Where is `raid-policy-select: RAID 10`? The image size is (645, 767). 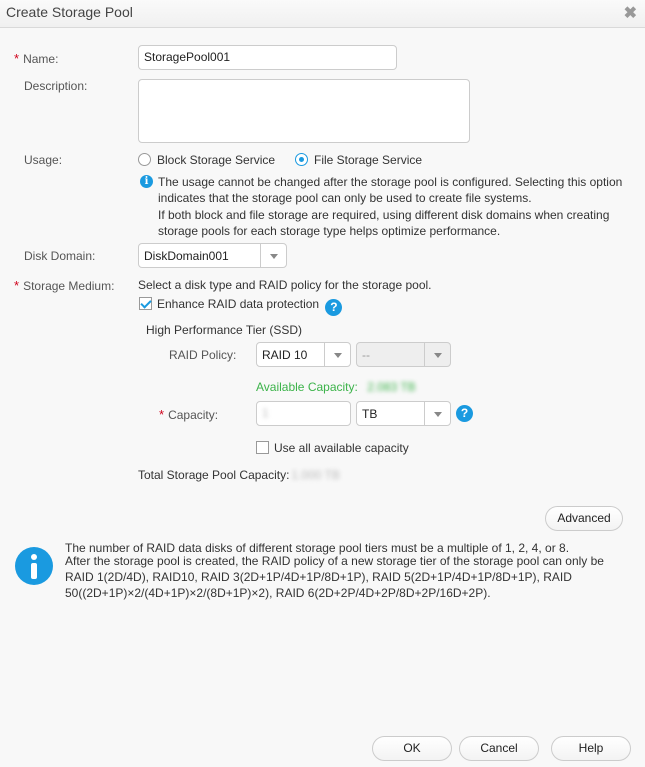
raid-policy-select: RAID 10 is located at coordinates (303, 354).